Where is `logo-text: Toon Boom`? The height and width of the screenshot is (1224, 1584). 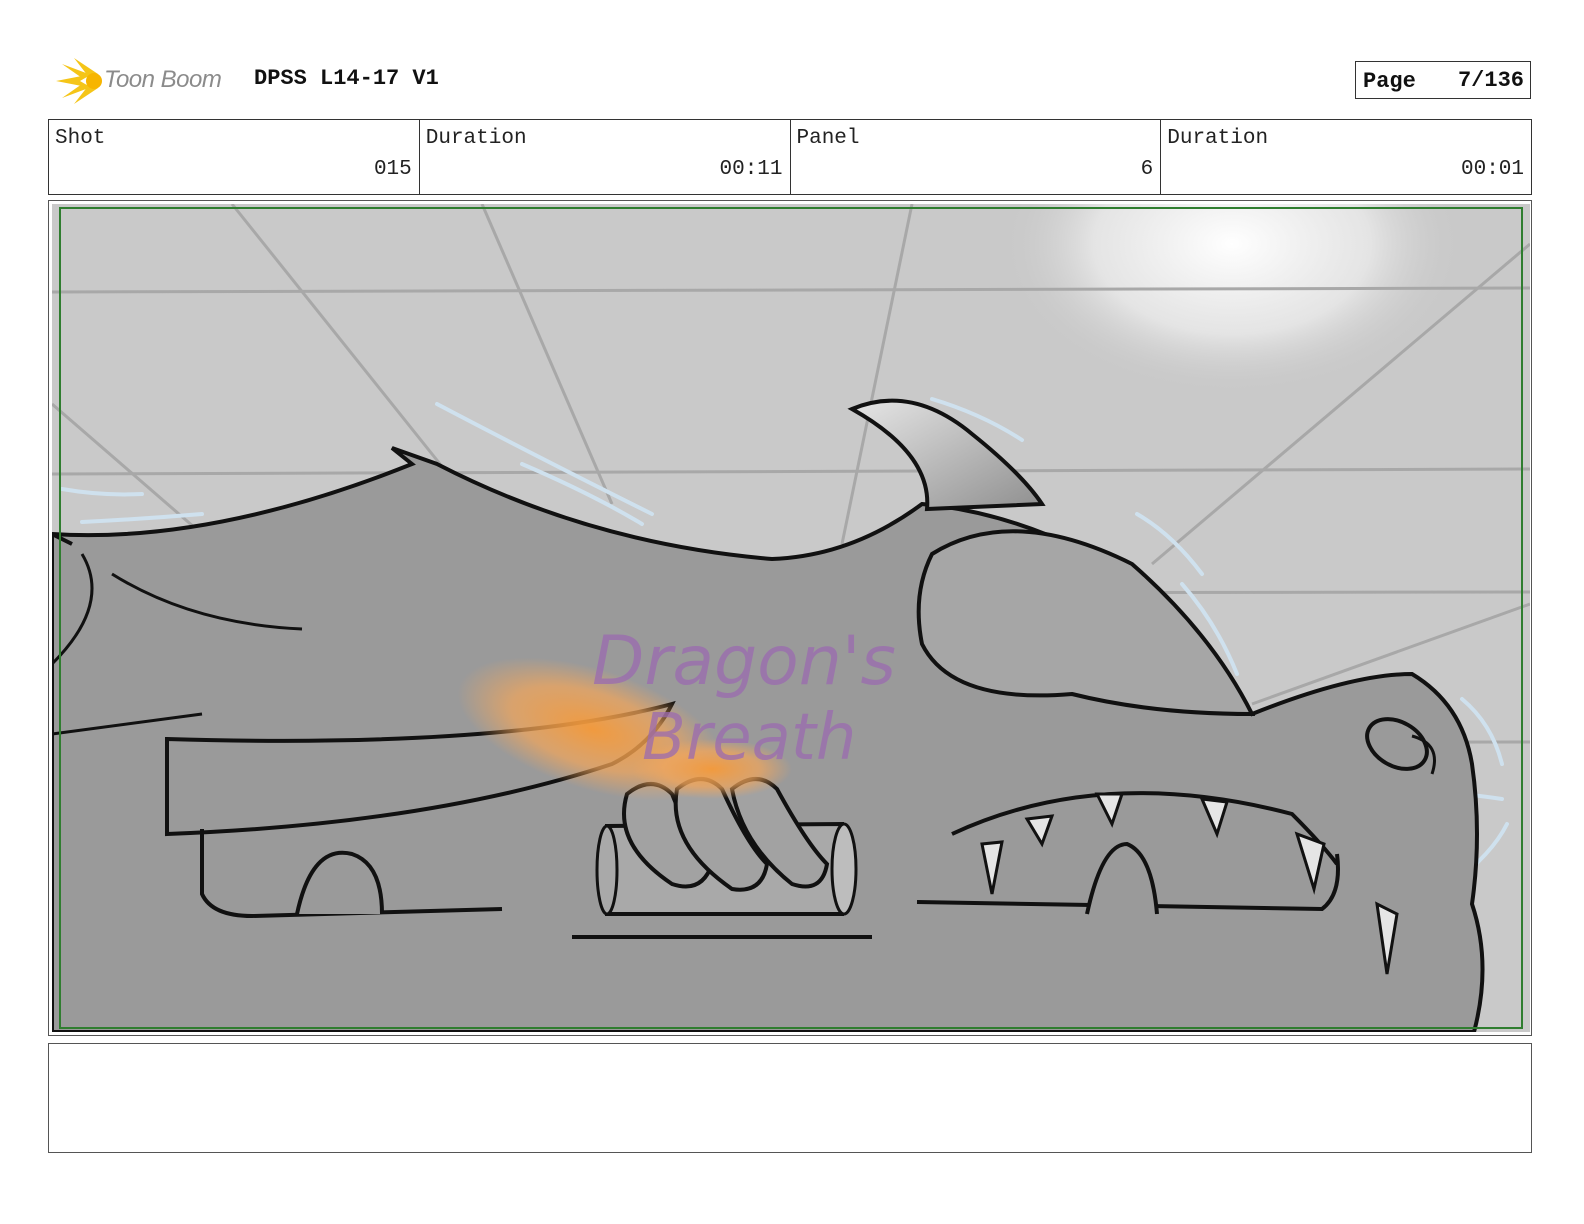
logo-text: Toon Boom is located at coordinates (163, 79).